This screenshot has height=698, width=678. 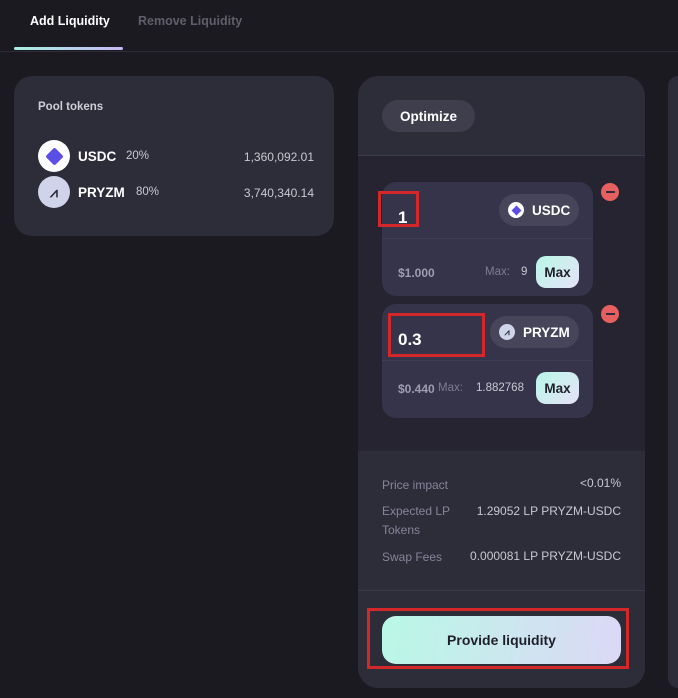 What do you see at coordinates (339, 26) in the screenshot?
I see `tab-bar: Add Liquidity Remove Liquidity` at bounding box center [339, 26].